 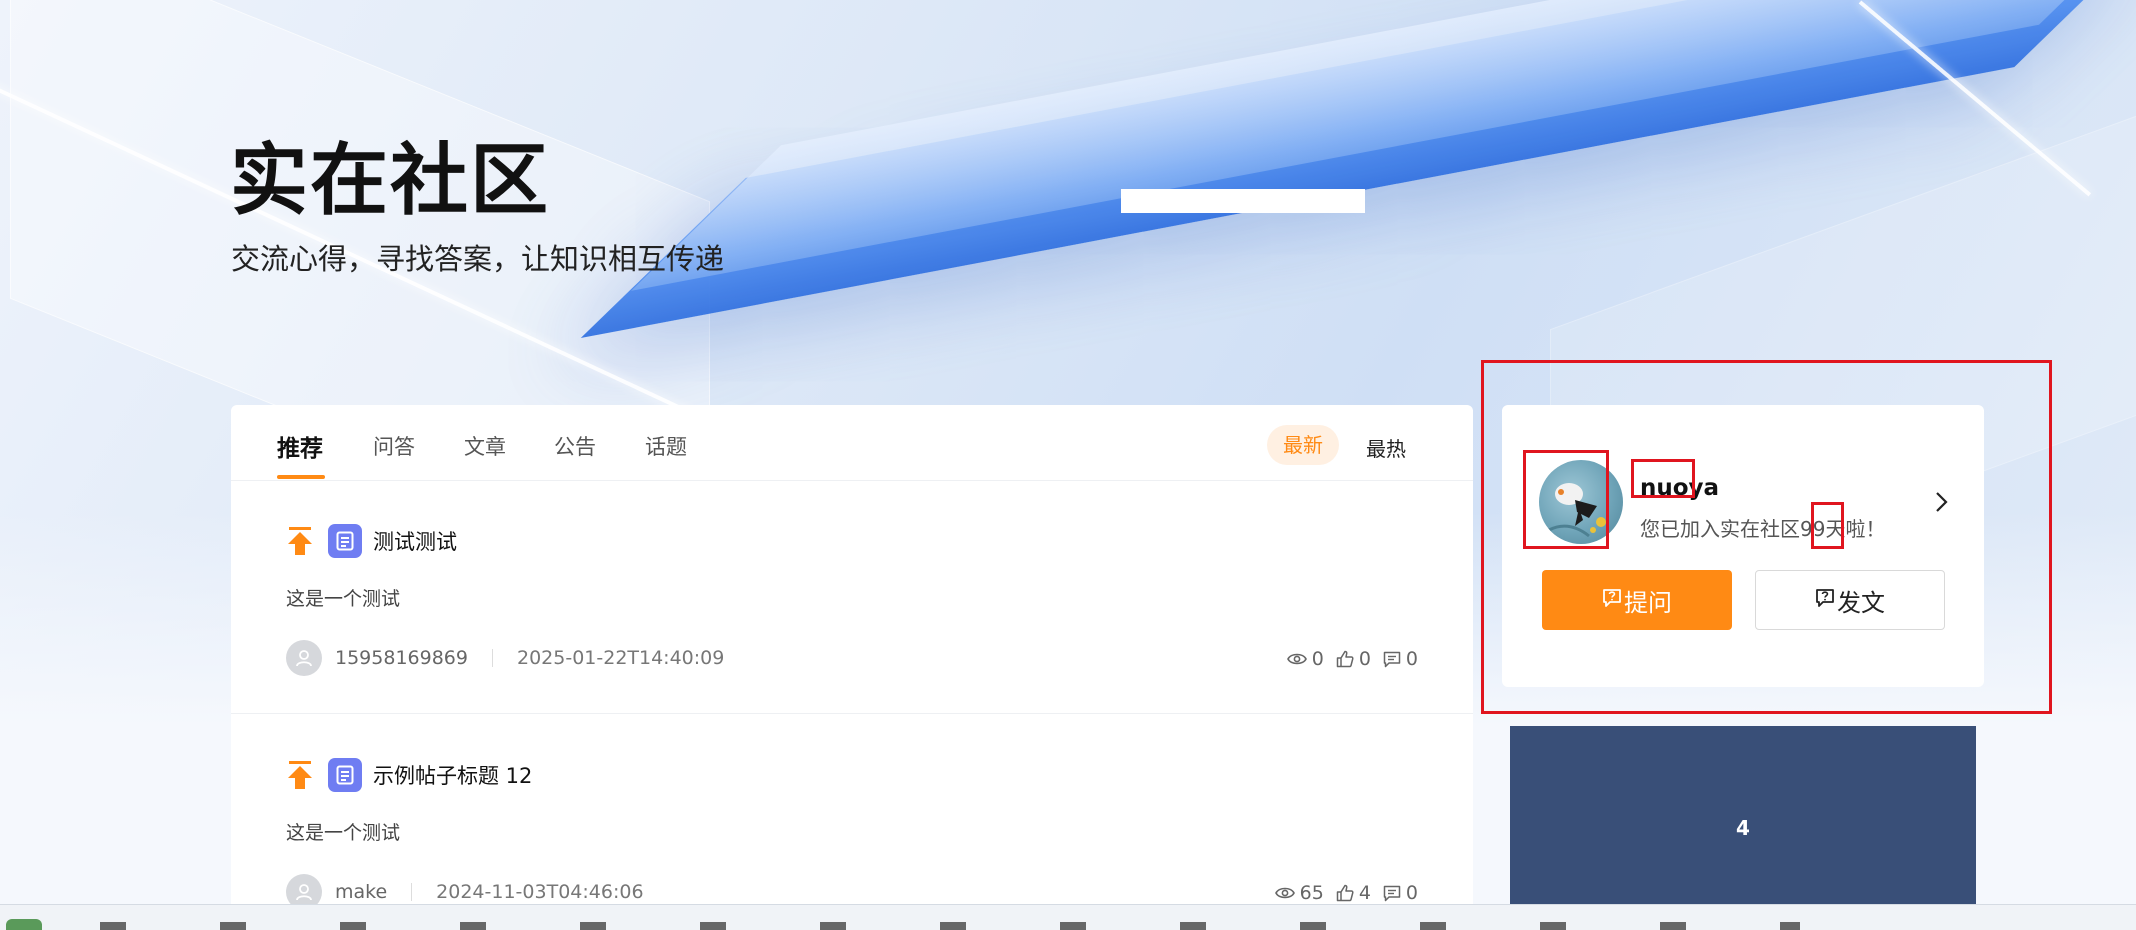 I want to click on post-title: 示例帖子标题 12, so click(x=452, y=775).